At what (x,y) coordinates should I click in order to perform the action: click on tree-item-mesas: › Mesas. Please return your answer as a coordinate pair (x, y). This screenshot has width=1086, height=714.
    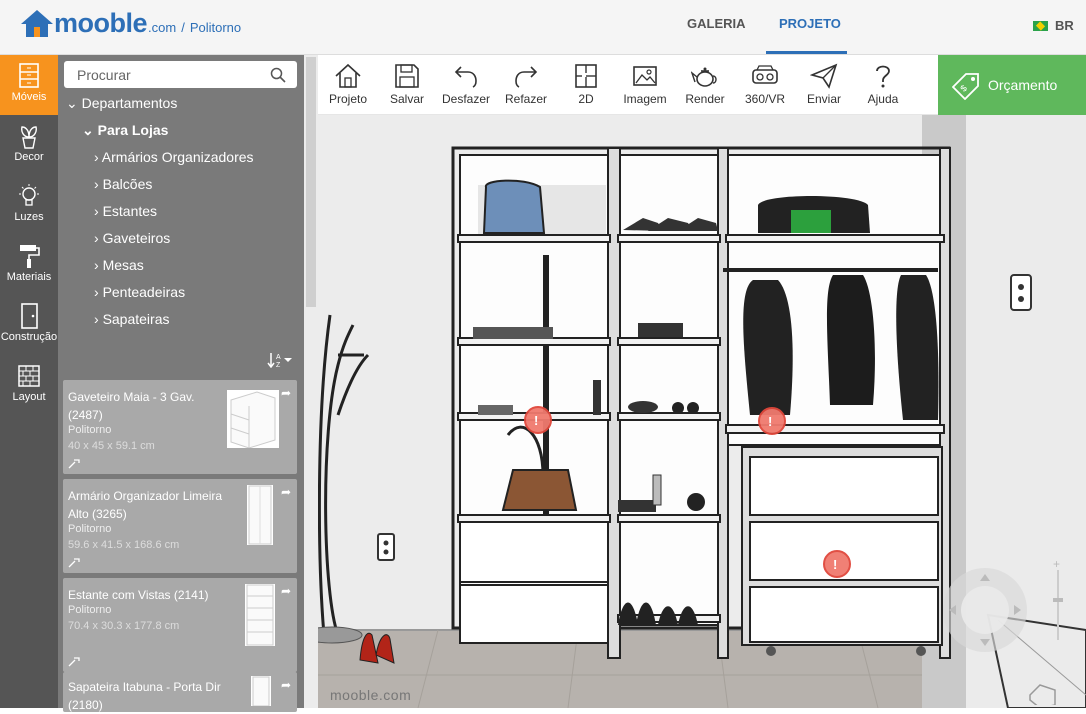
    Looking at the image, I should click on (119, 265).